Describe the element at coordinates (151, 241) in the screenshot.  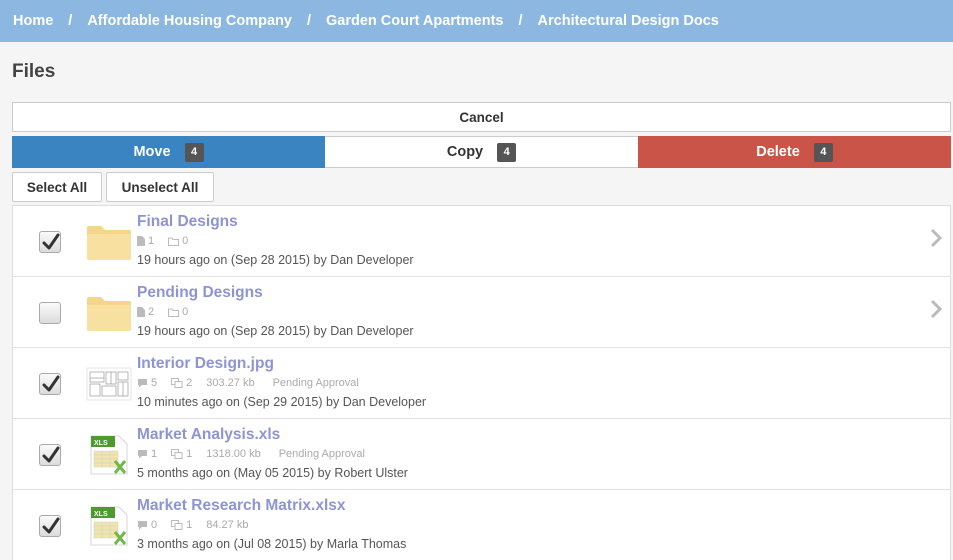
I see `files-count: 1` at that location.